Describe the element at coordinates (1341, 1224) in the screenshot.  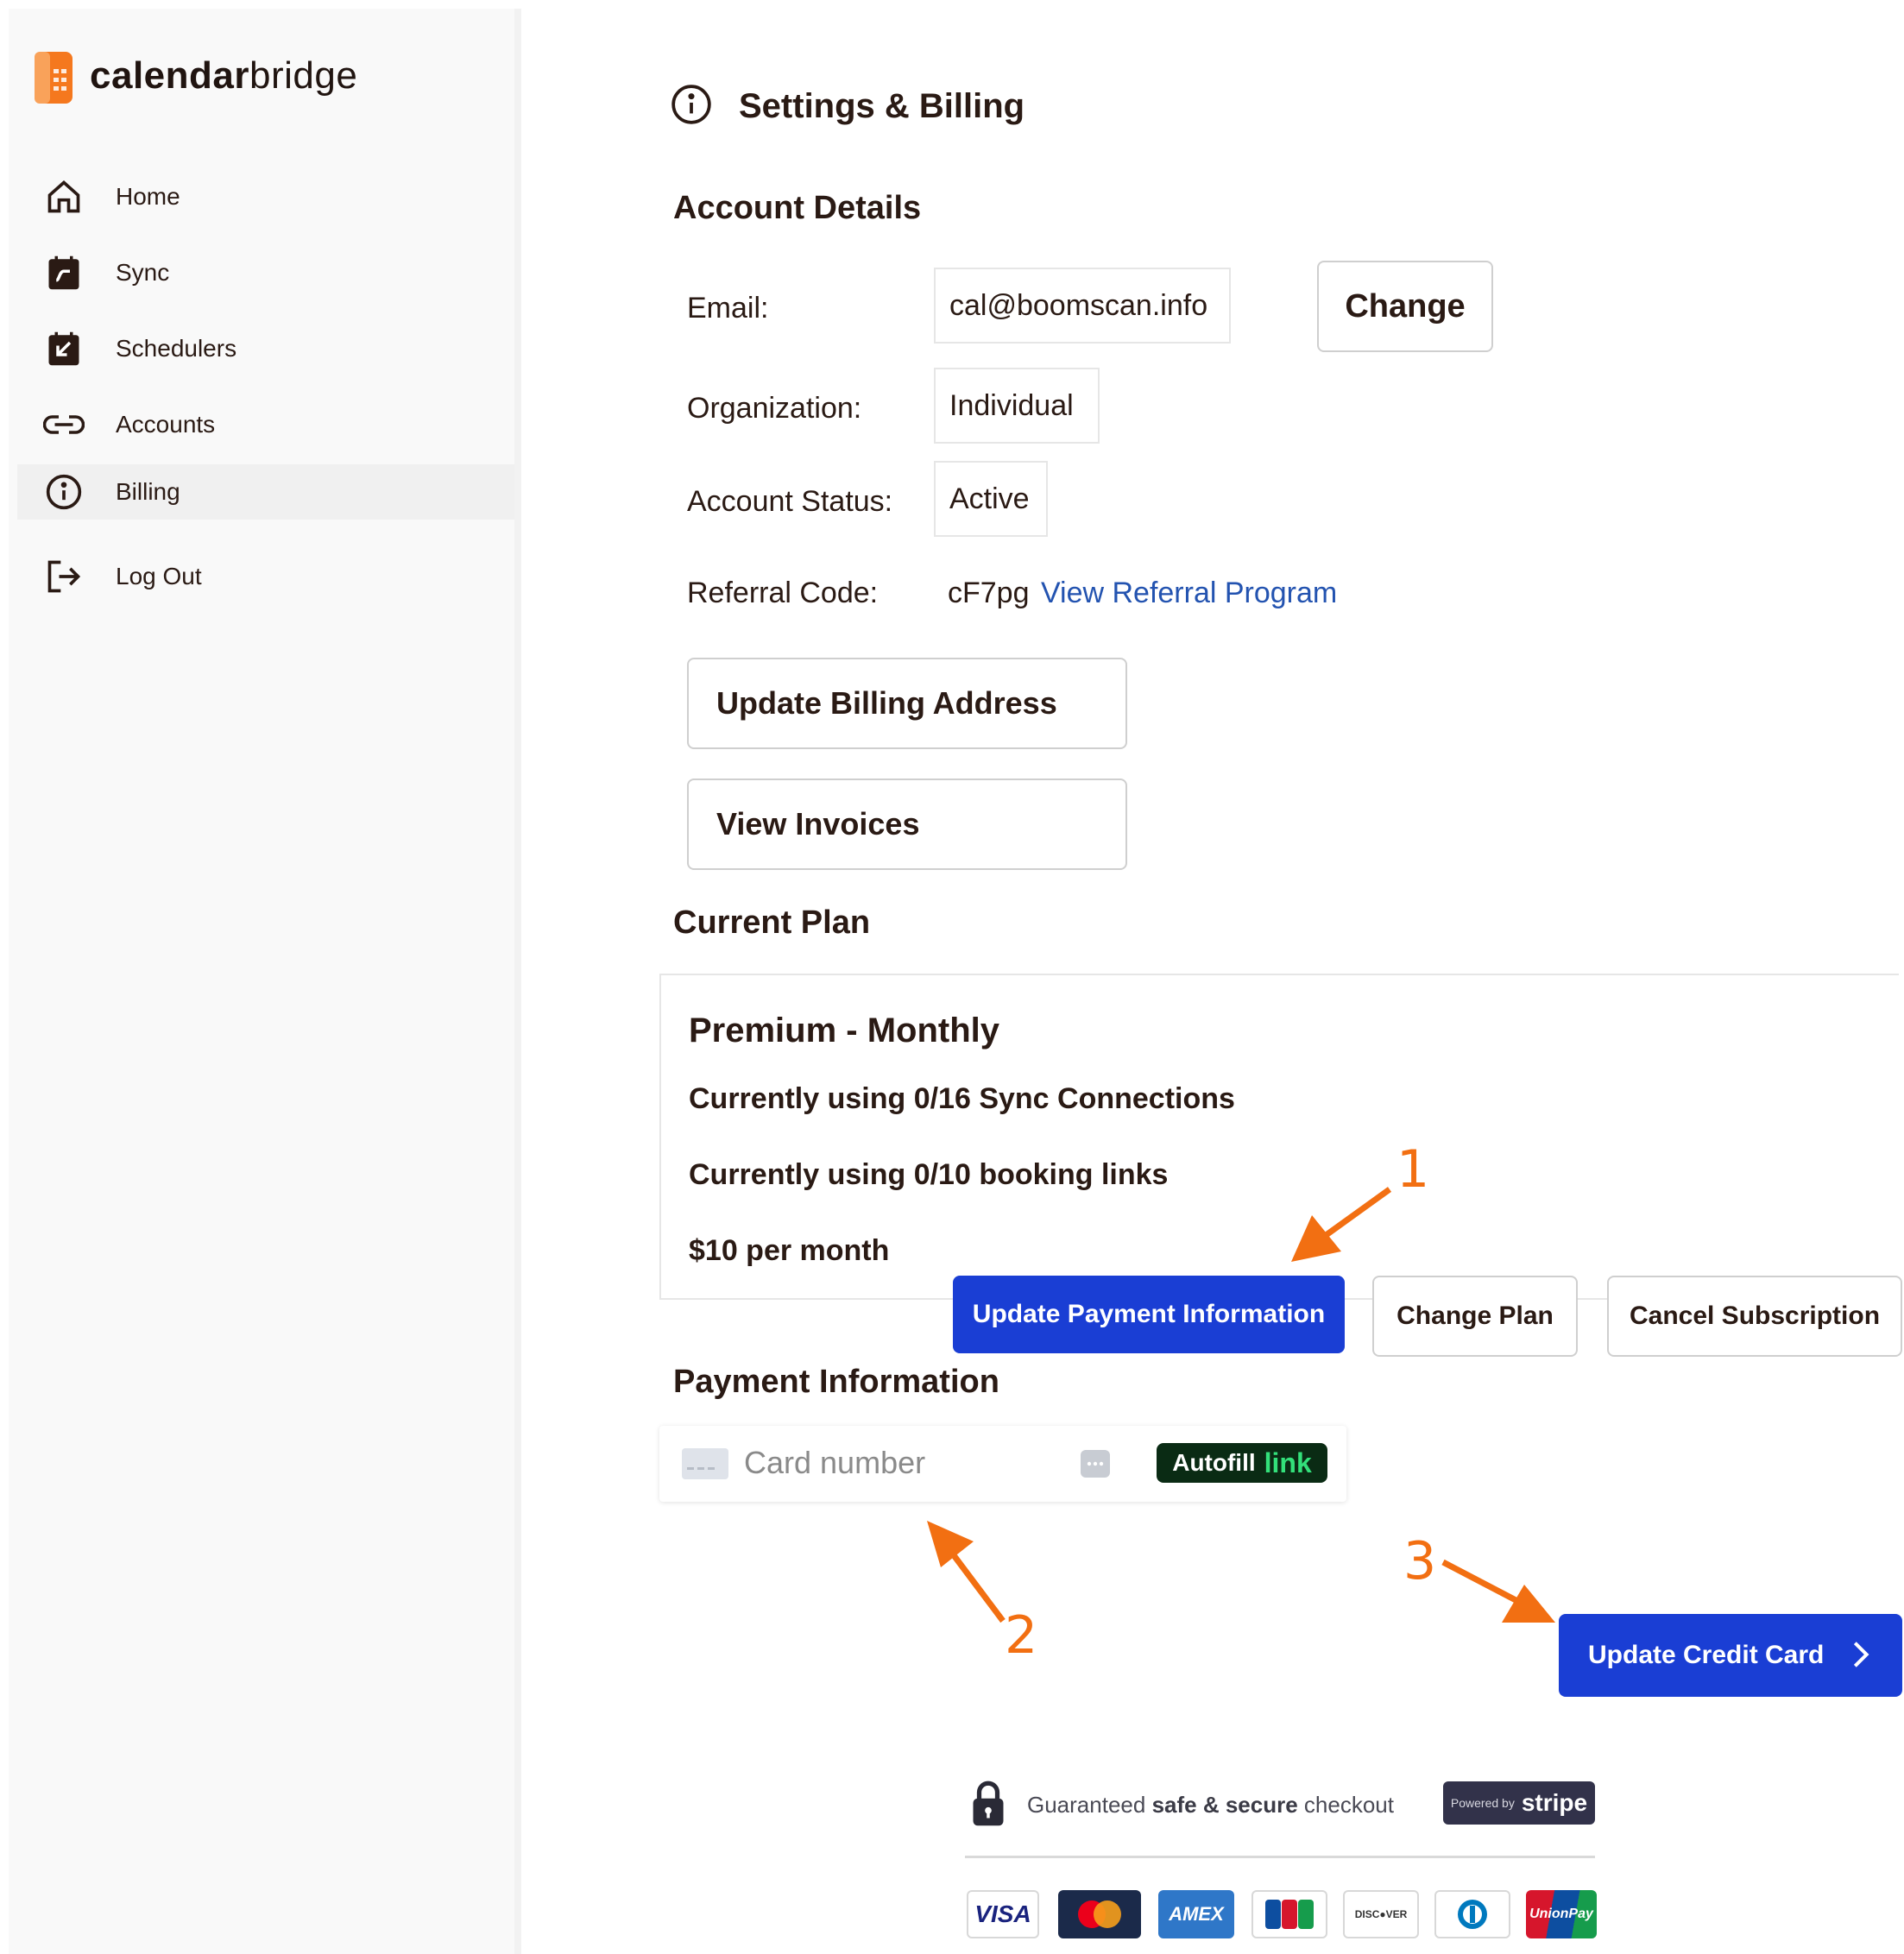
I see `arrow-1-icon` at that location.